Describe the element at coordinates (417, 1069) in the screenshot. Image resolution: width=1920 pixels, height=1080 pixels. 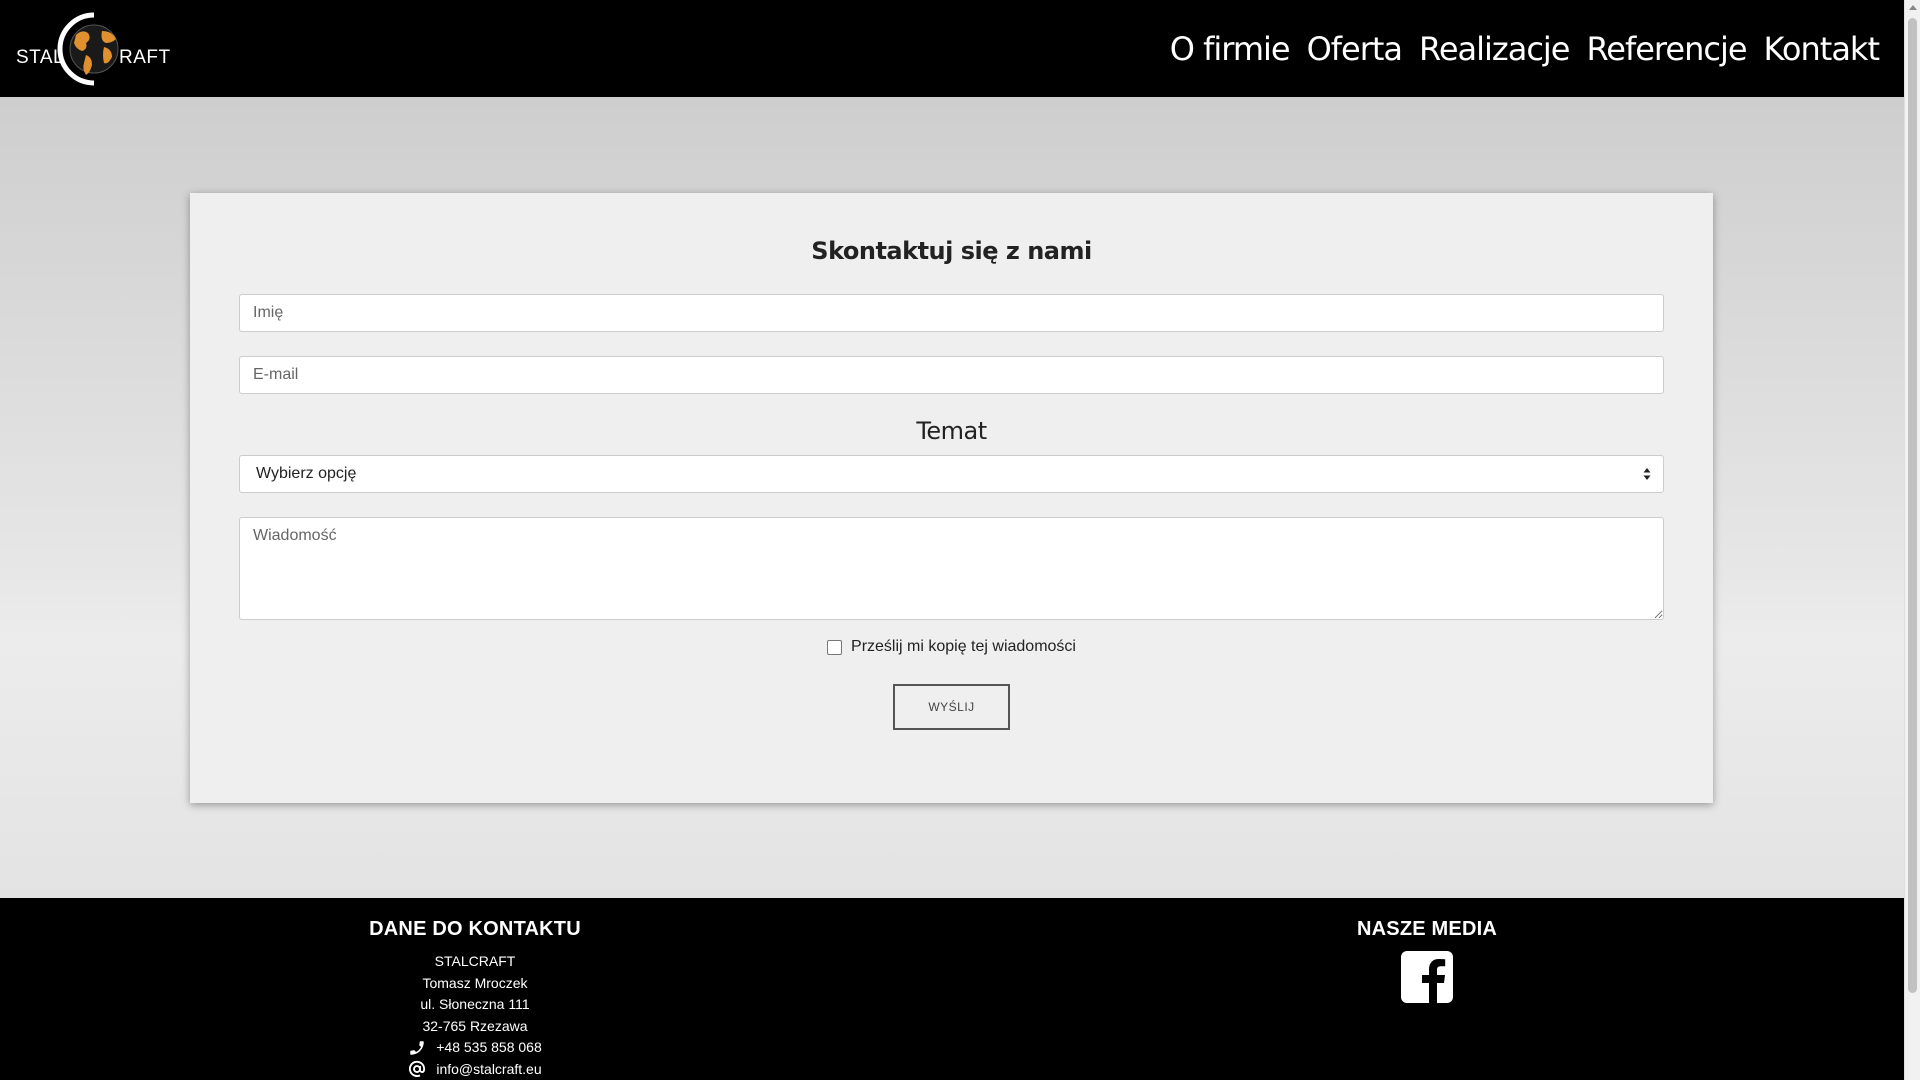
I see `at-icon` at that location.